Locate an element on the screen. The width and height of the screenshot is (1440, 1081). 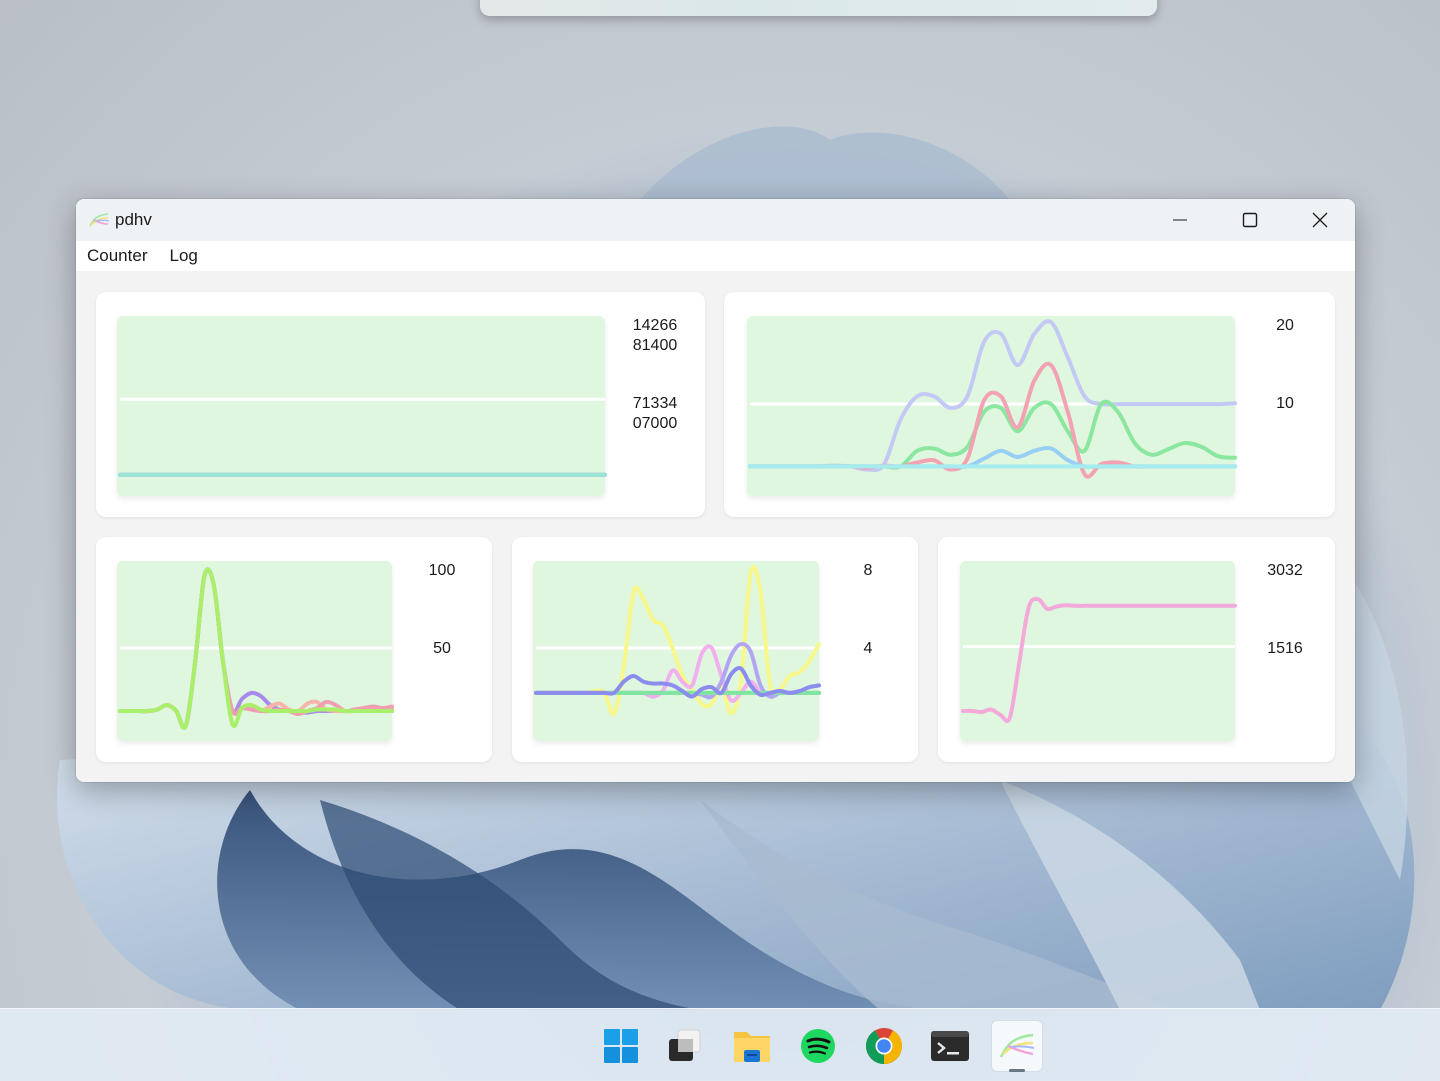
series-green-line is located at coordinates (992, 434).